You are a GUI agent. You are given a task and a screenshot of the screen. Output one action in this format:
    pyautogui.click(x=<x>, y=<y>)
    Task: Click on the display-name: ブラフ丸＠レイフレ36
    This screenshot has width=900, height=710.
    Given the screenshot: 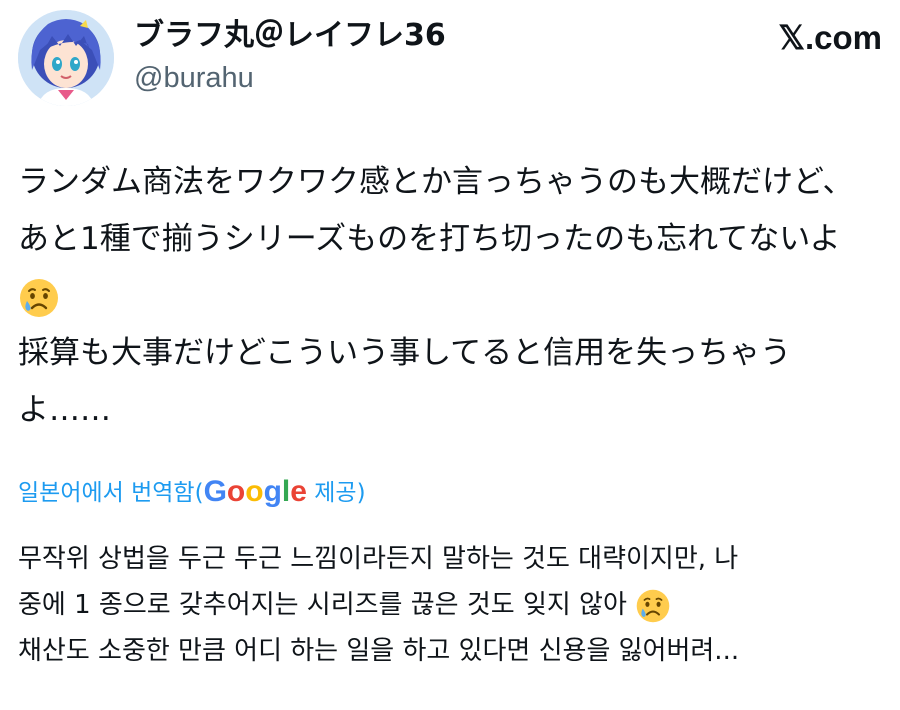 What is the action you would take?
    pyautogui.click(x=290, y=36)
    